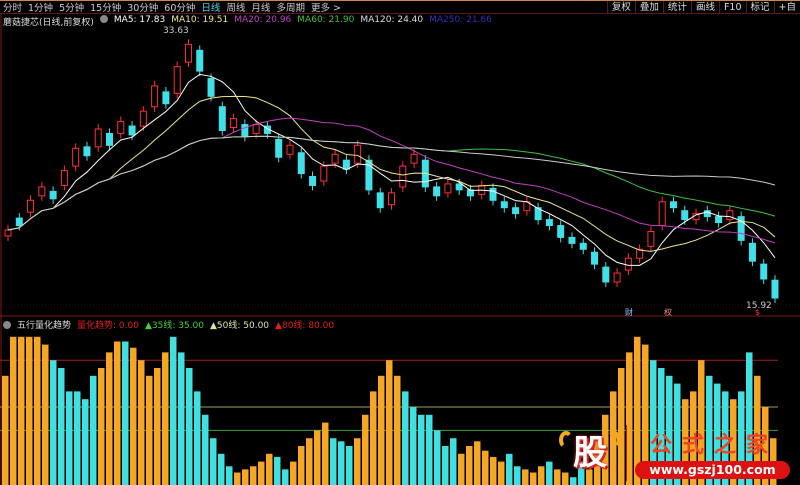 Image resolution: width=800 pixels, height=485 pixels. What do you see at coordinates (260, 7) in the screenshot?
I see `tab-monthly: 月线` at bounding box center [260, 7].